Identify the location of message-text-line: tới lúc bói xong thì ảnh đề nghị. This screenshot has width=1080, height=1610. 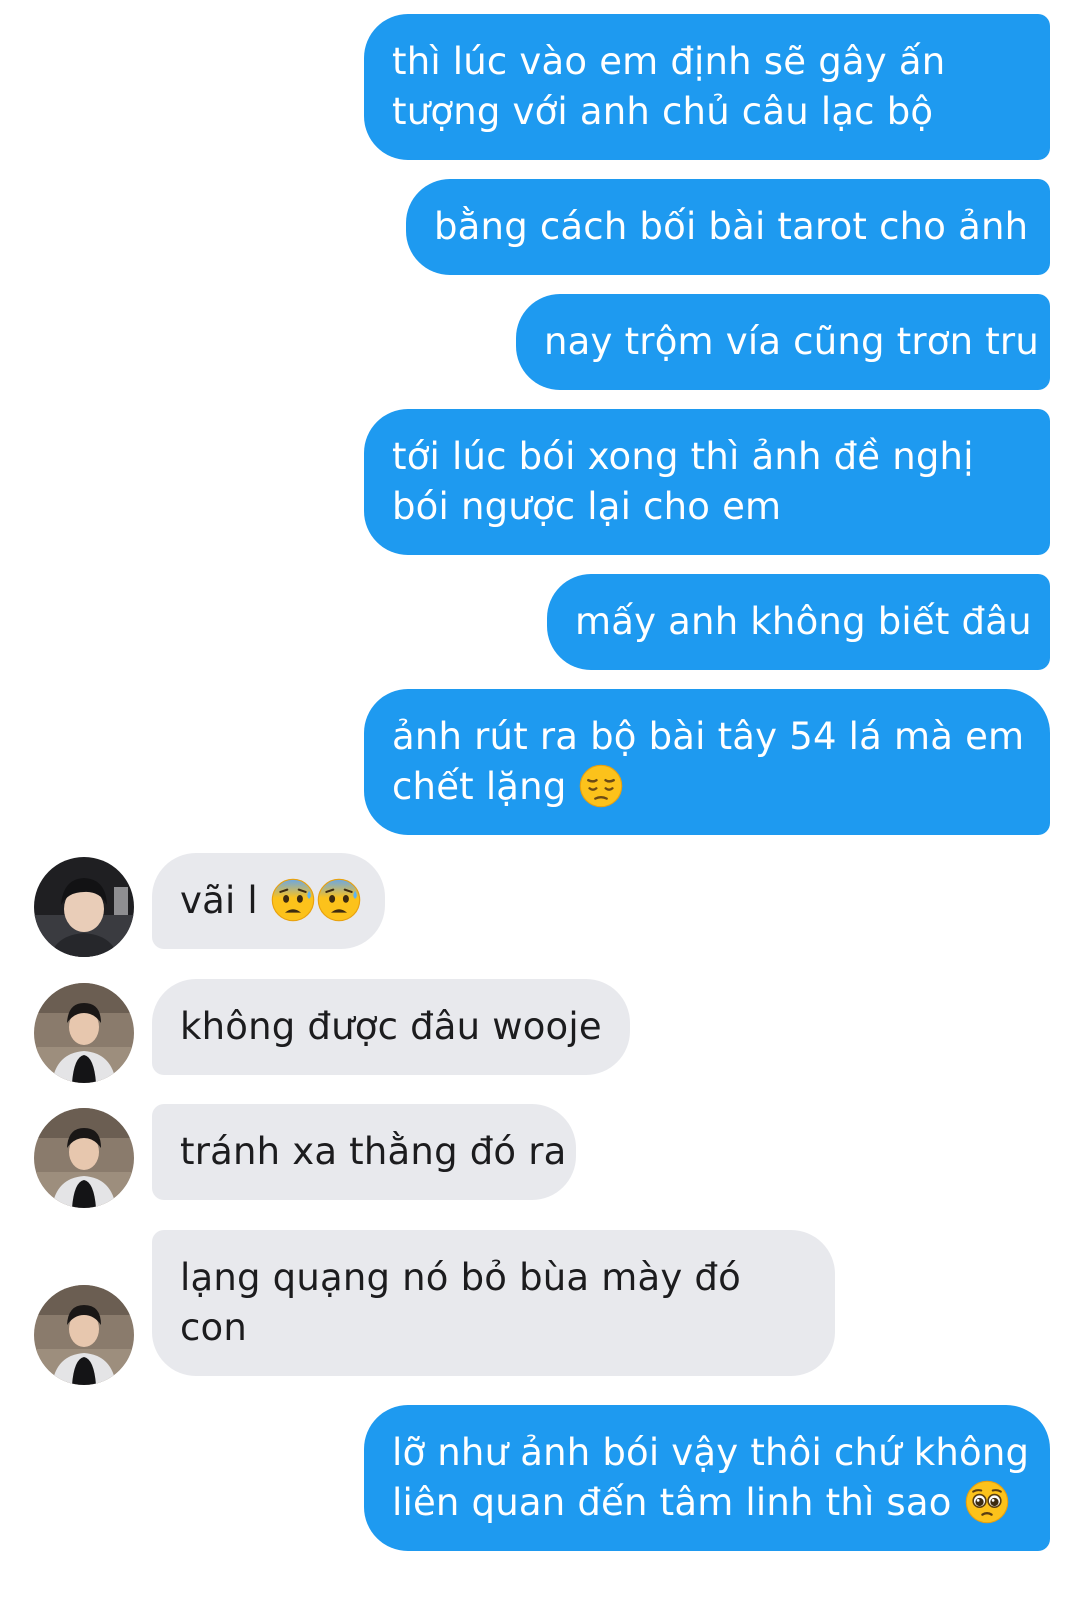
(683, 456).